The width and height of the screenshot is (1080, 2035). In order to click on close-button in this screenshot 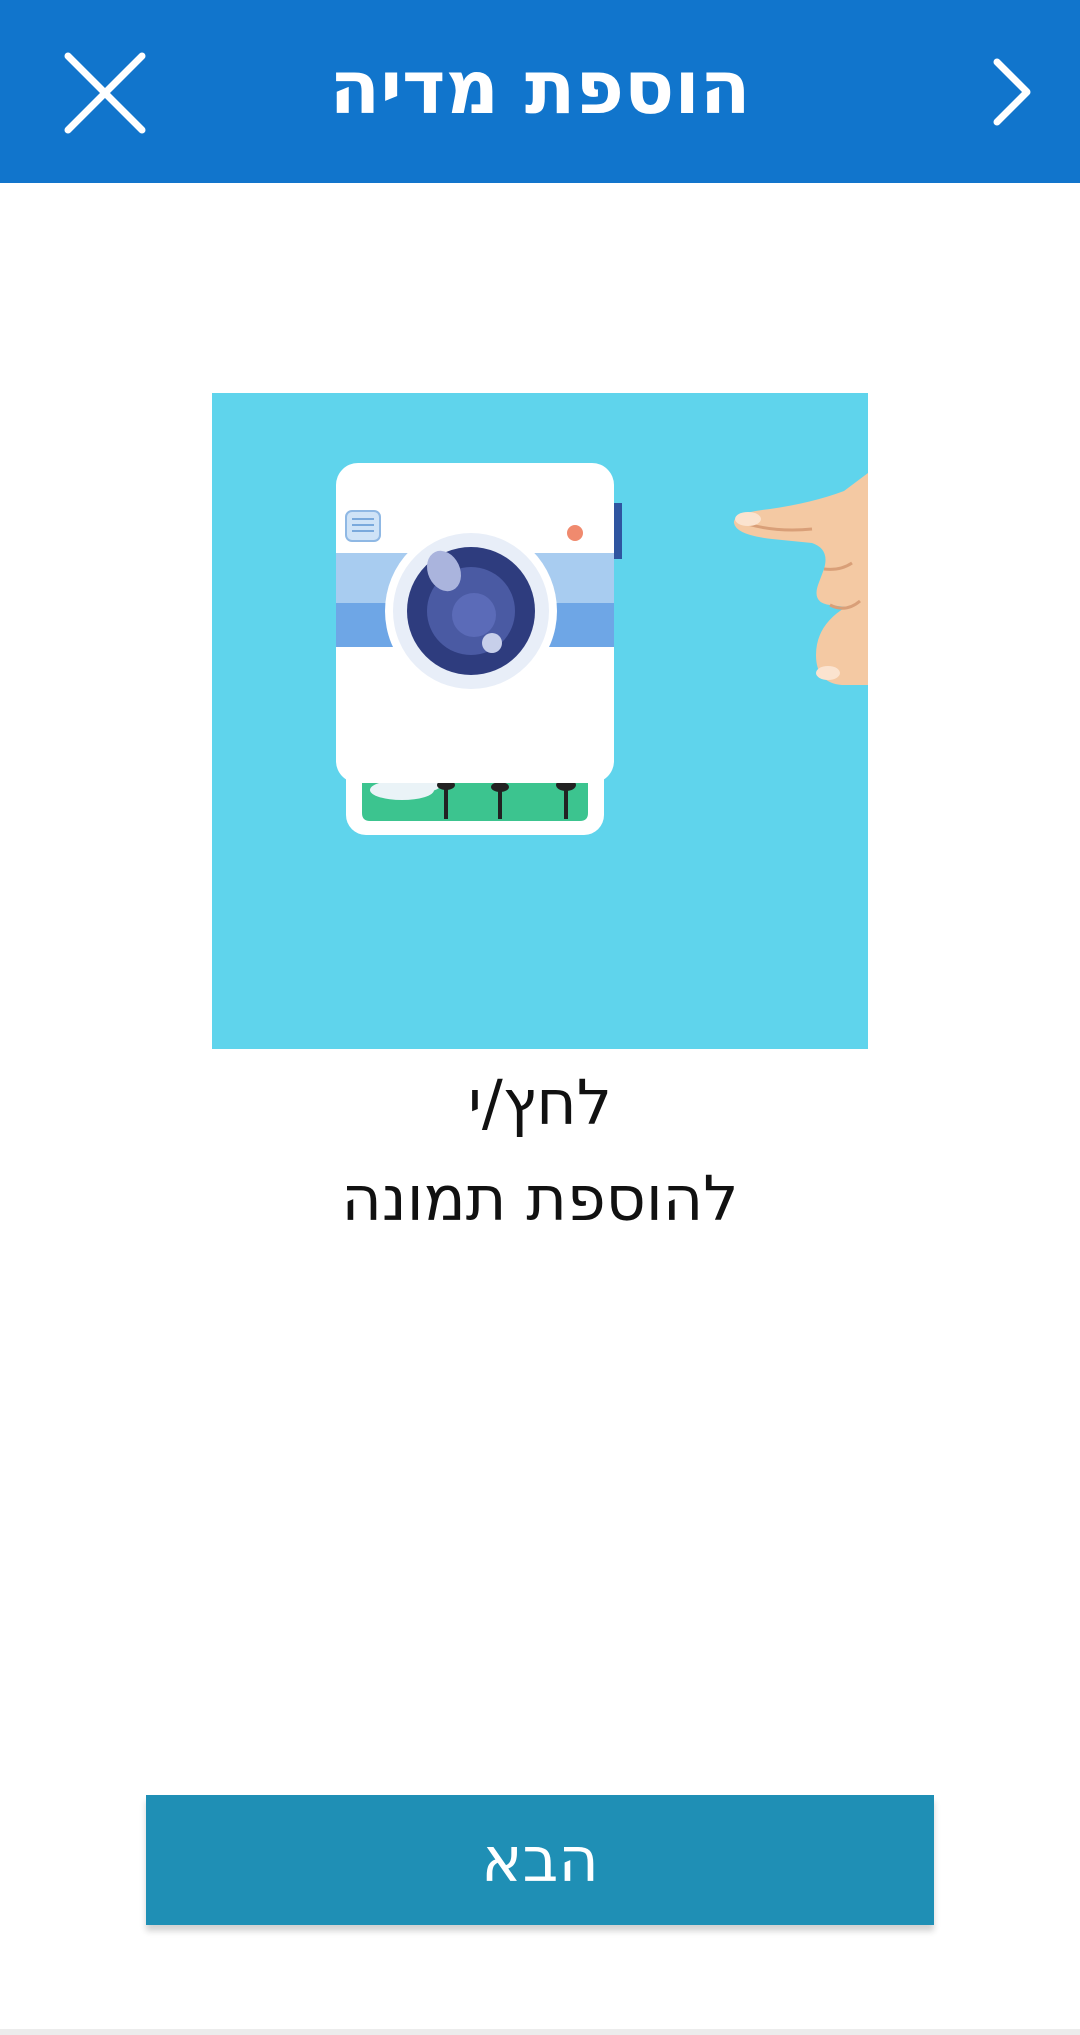, I will do `click(105, 93)`.